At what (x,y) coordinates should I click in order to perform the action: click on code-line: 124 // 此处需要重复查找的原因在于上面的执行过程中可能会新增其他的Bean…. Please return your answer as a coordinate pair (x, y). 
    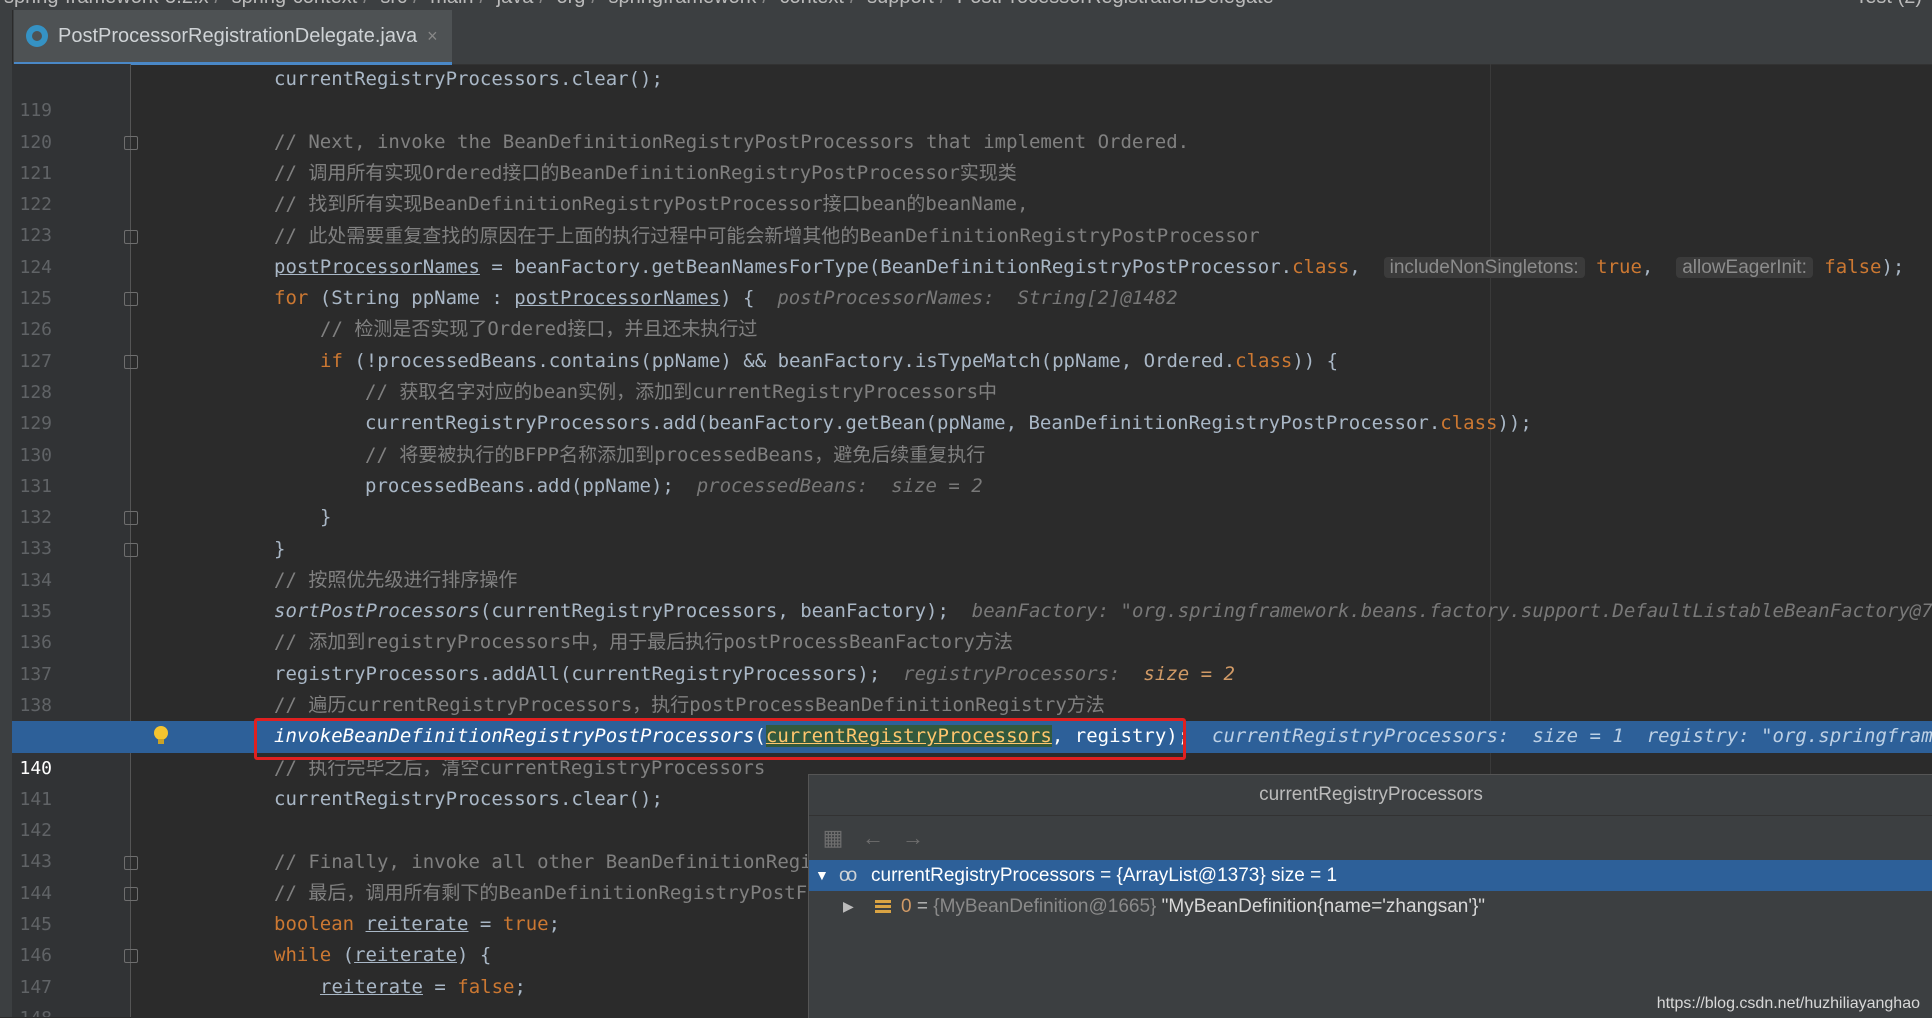
    Looking at the image, I should click on (972, 249).